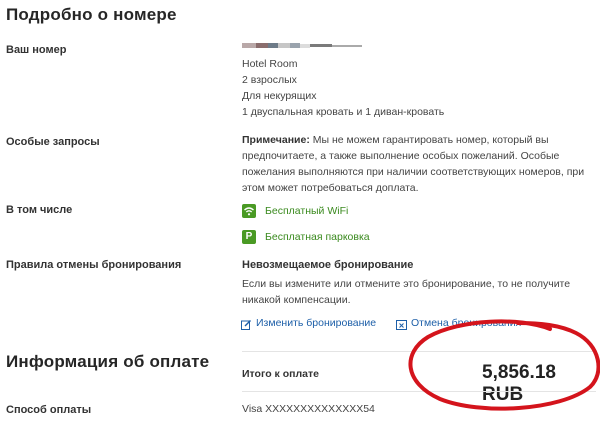  I want to click on payment-method-label: Способ оплаты, so click(49, 410).